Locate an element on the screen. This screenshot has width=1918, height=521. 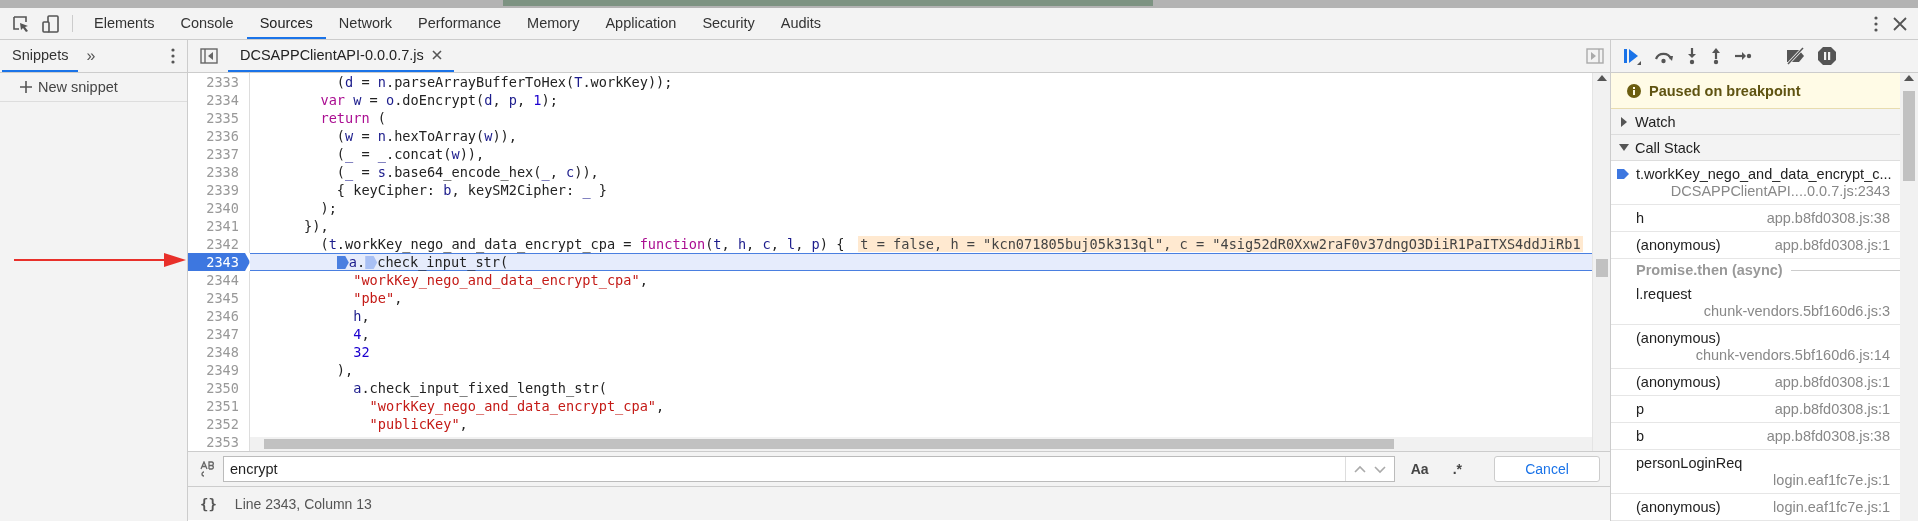
cursor-position: Line 2343, Column 13 is located at coordinates (303, 503).